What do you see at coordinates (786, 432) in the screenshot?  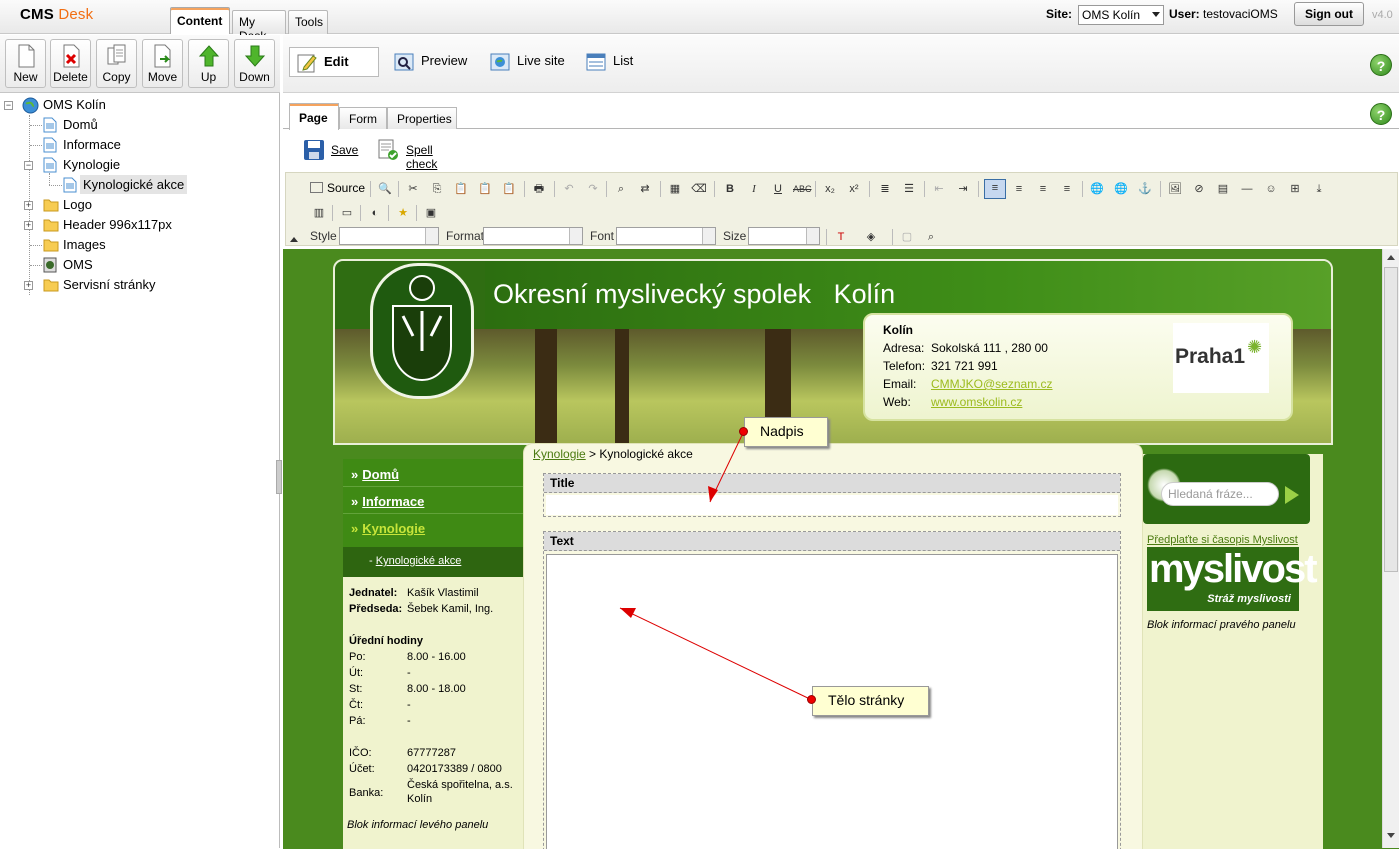 I see `callout-heading: Nadpis` at bounding box center [786, 432].